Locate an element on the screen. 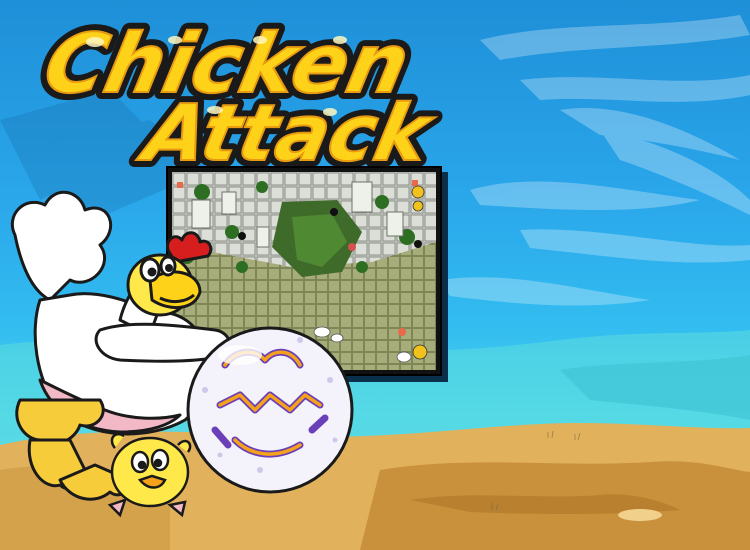  magic-ball is located at coordinates (270, 410).